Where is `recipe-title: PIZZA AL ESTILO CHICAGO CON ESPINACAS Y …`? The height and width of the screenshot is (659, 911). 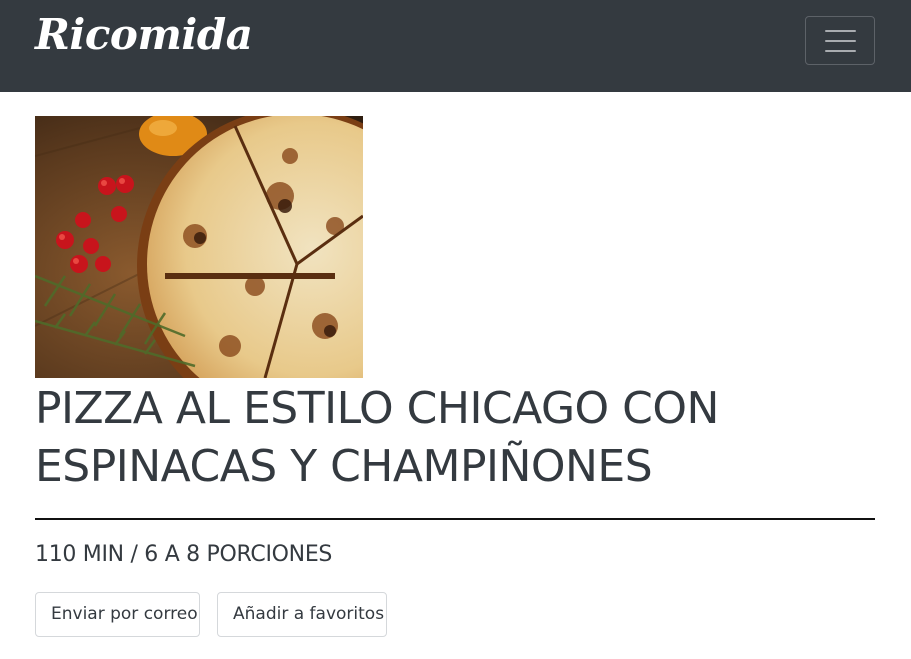
recipe-title: PIZZA AL ESTILO CHICAGO CON ESPINACAS Y … is located at coordinates (377, 437).